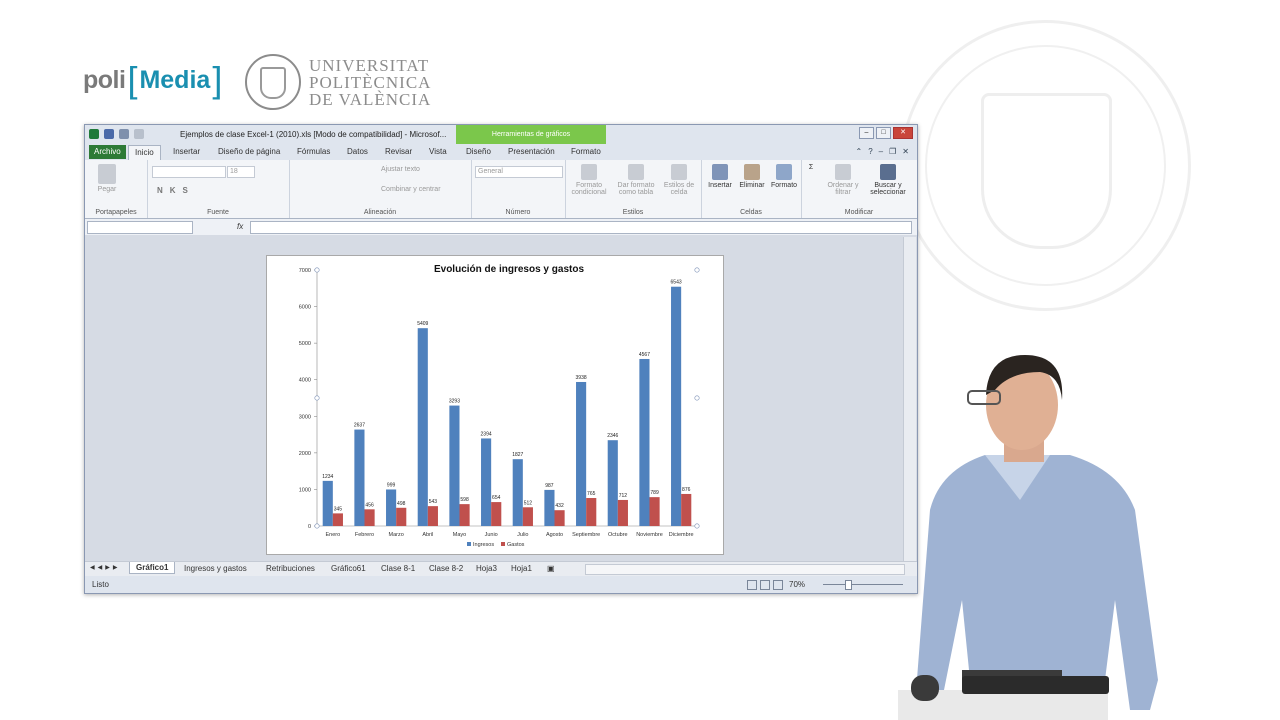 The width and height of the screenshot is (1280, 720). I want to click on tab-presentacion: Presentación, so click(531, 151).